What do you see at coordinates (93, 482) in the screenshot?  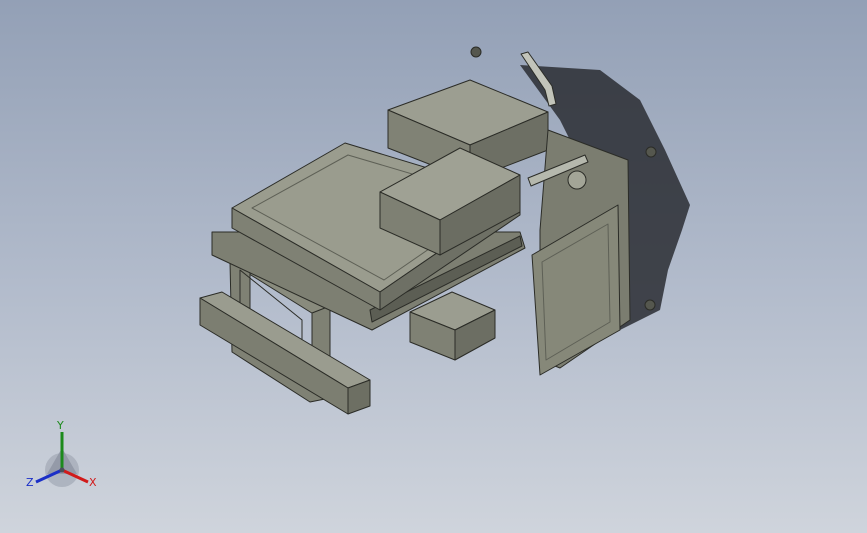 I see `x-axis-label: X` at bounding box center [93, 482].